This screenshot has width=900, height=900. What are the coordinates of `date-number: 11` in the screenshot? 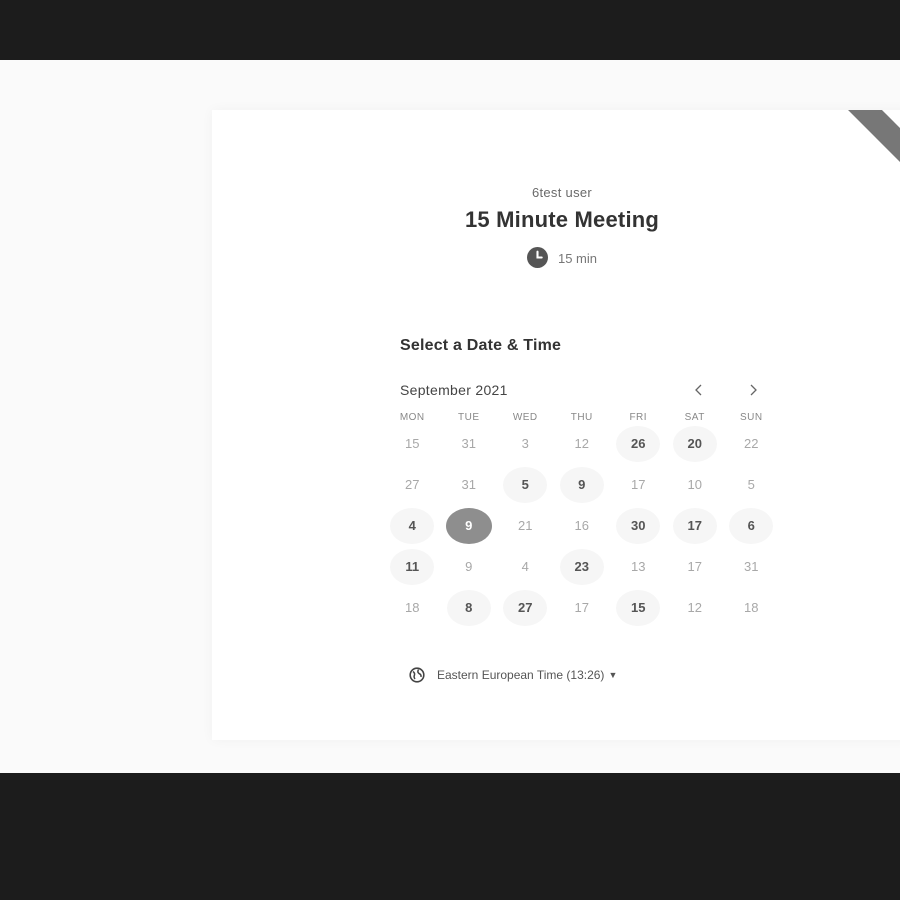 It's located at (412, 566).